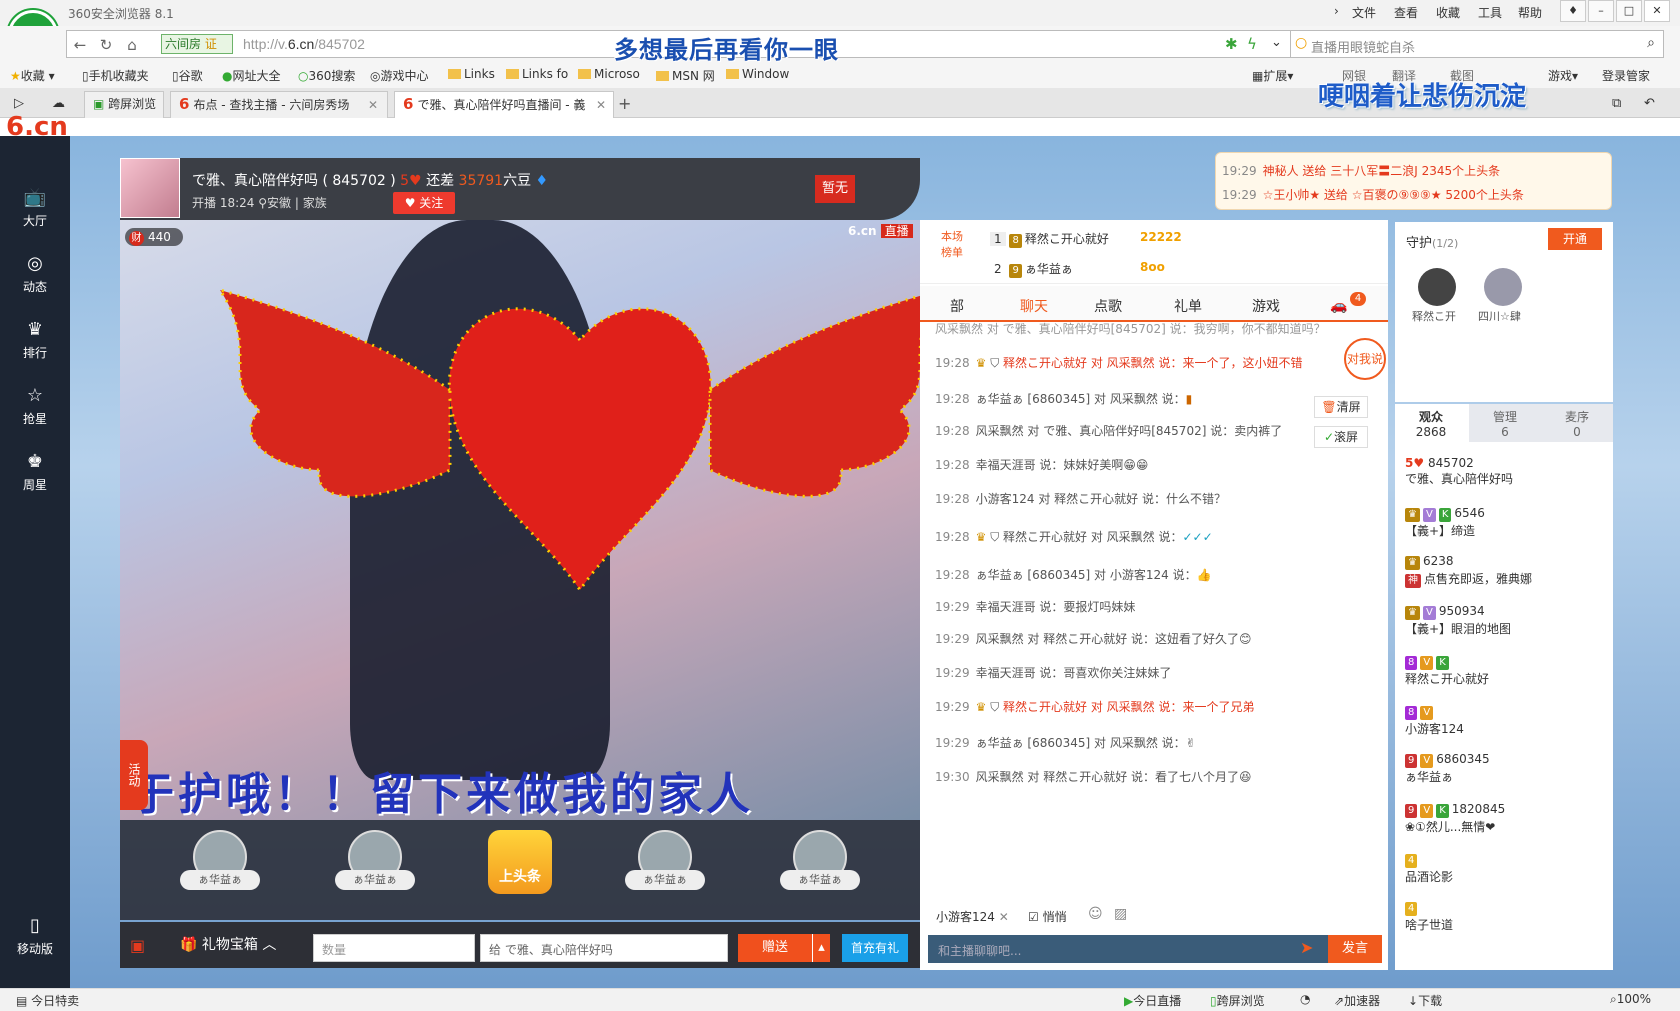 Image resolution: width=1680 pixels, height=1011 pixels. Describe the element at coordinates (251, 75) in the screenshot. I see `bookmark-hao: ●网址大全` at that location.